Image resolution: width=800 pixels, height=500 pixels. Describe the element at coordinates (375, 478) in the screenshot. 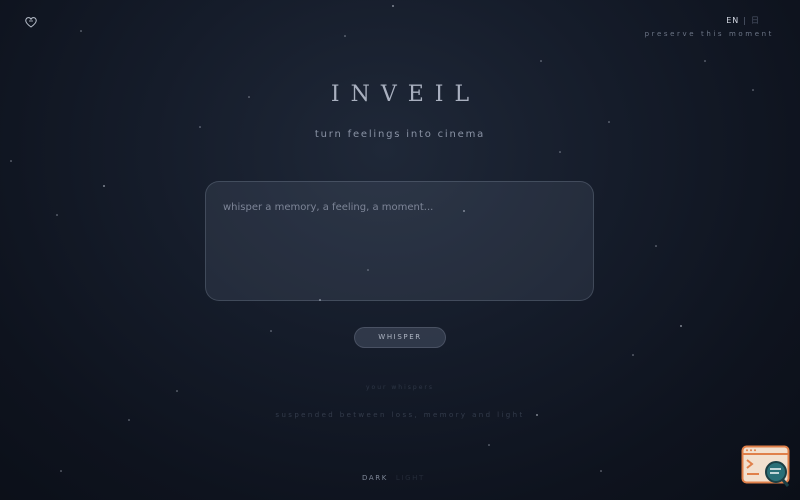

I see `theme-option-dark: DARK` at that location.